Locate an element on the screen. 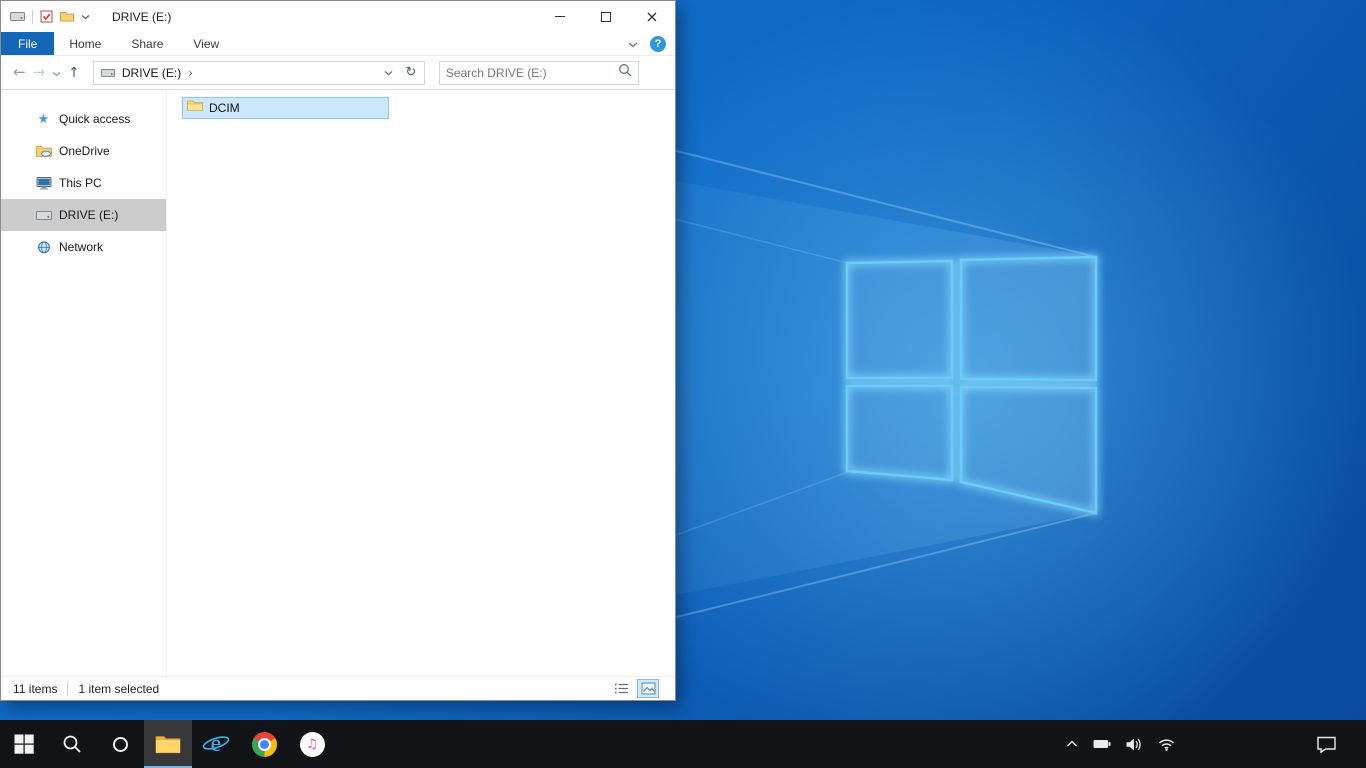 The height and width of the screenshot is (768, 1366). chrome-icon is located at coordinates (264, 744).